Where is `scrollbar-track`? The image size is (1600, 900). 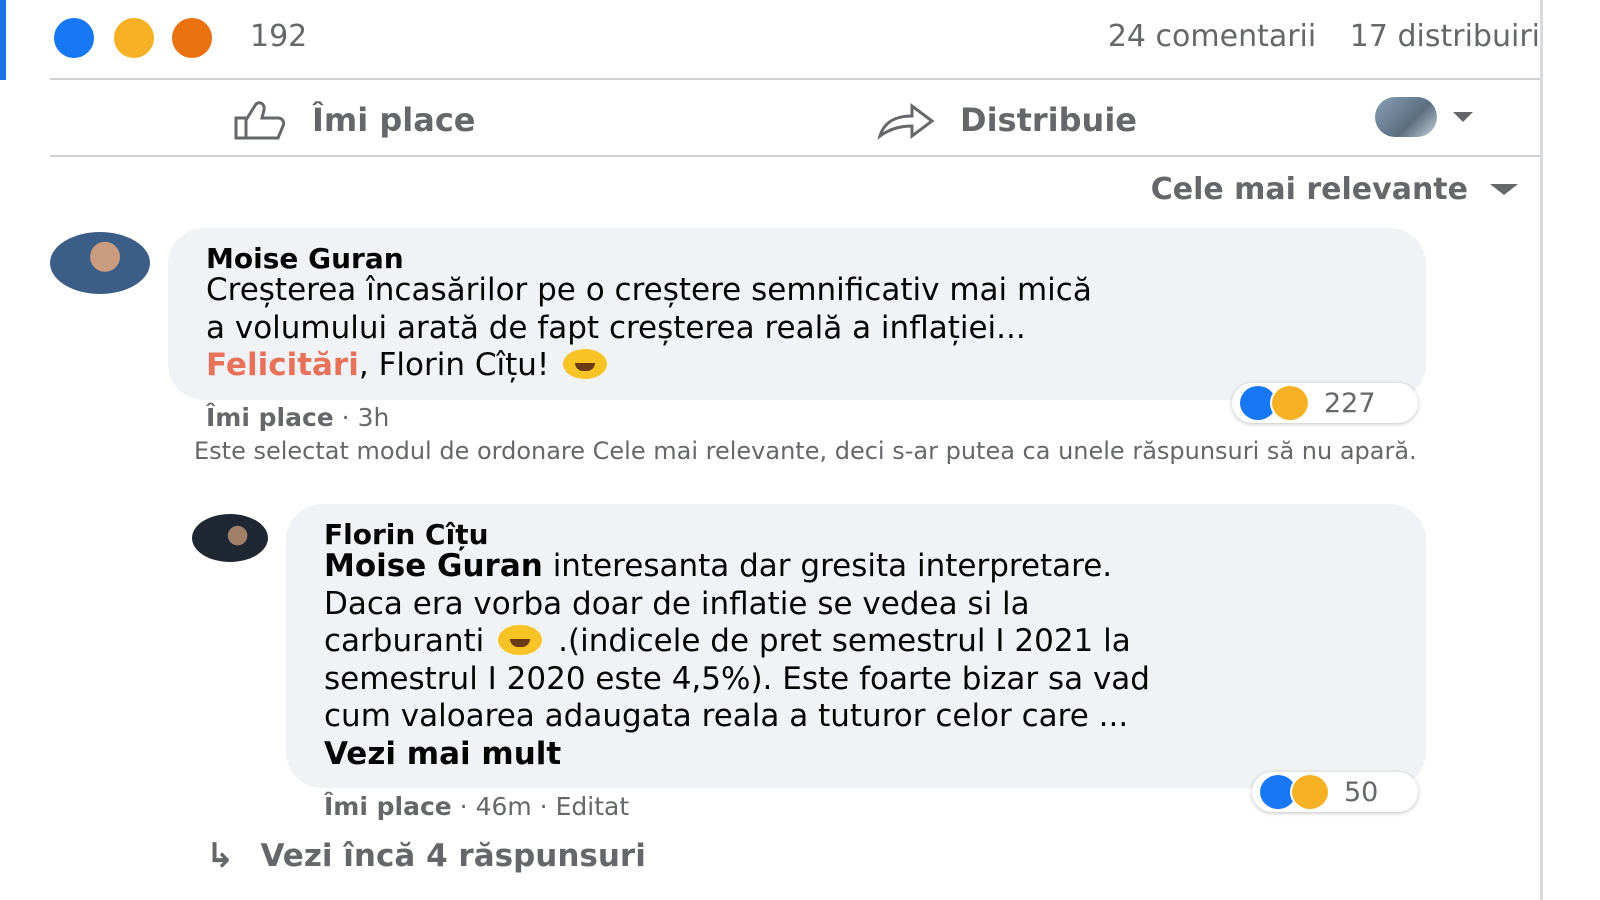 scrollbar-track is located at coordinates (1541, 450).